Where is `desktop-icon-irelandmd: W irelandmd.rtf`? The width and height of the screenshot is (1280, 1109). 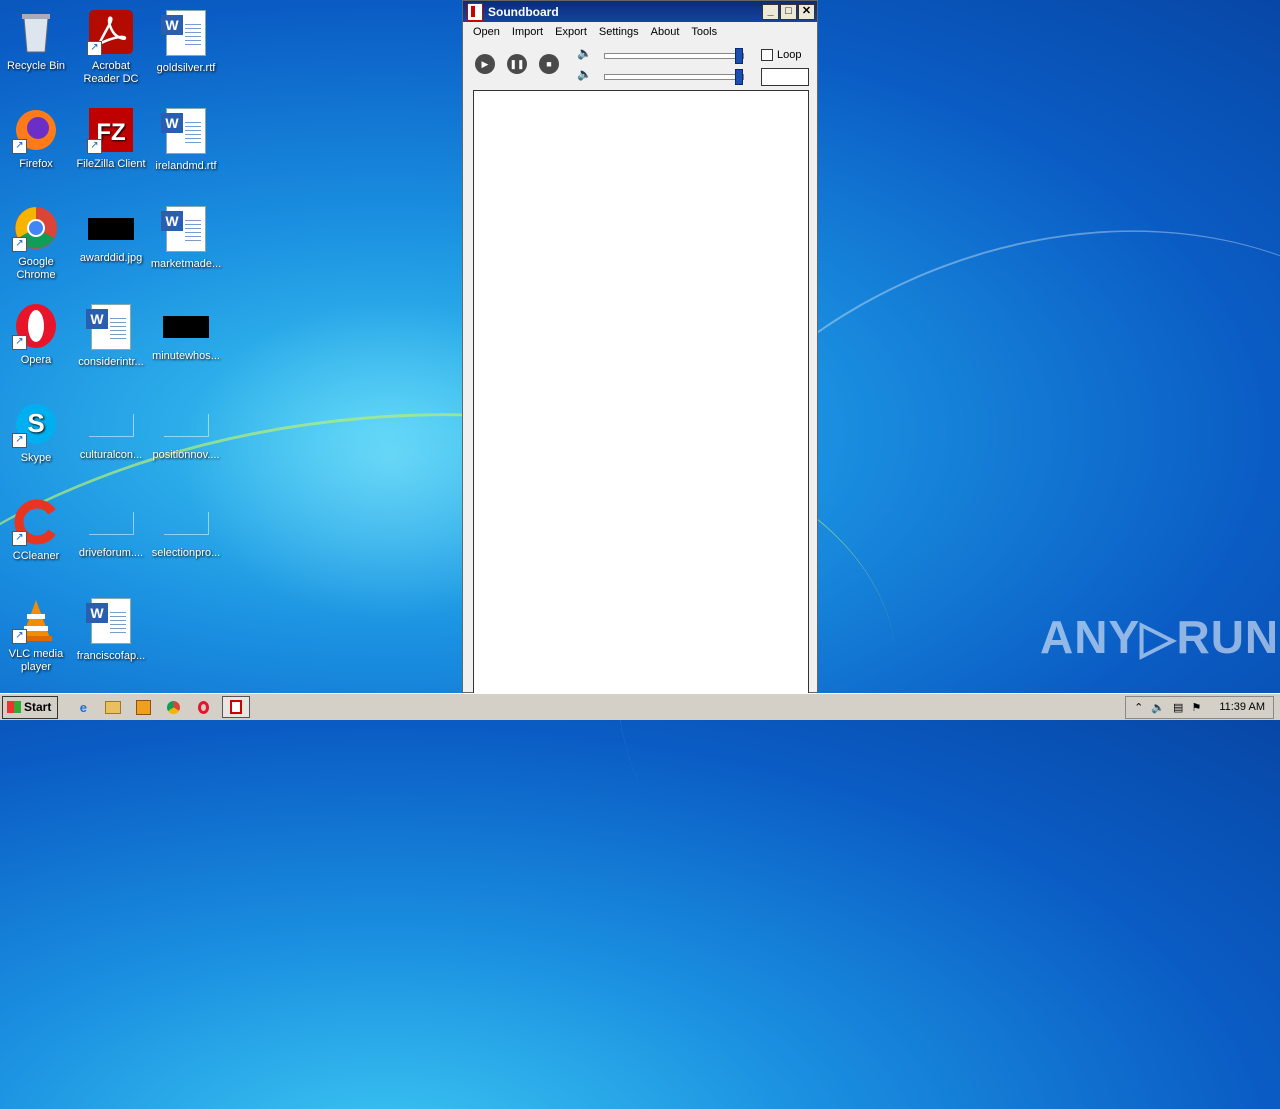
desktop-icon-irelandmd: W irelandmd.rtf is located at coordinates (186, 139).